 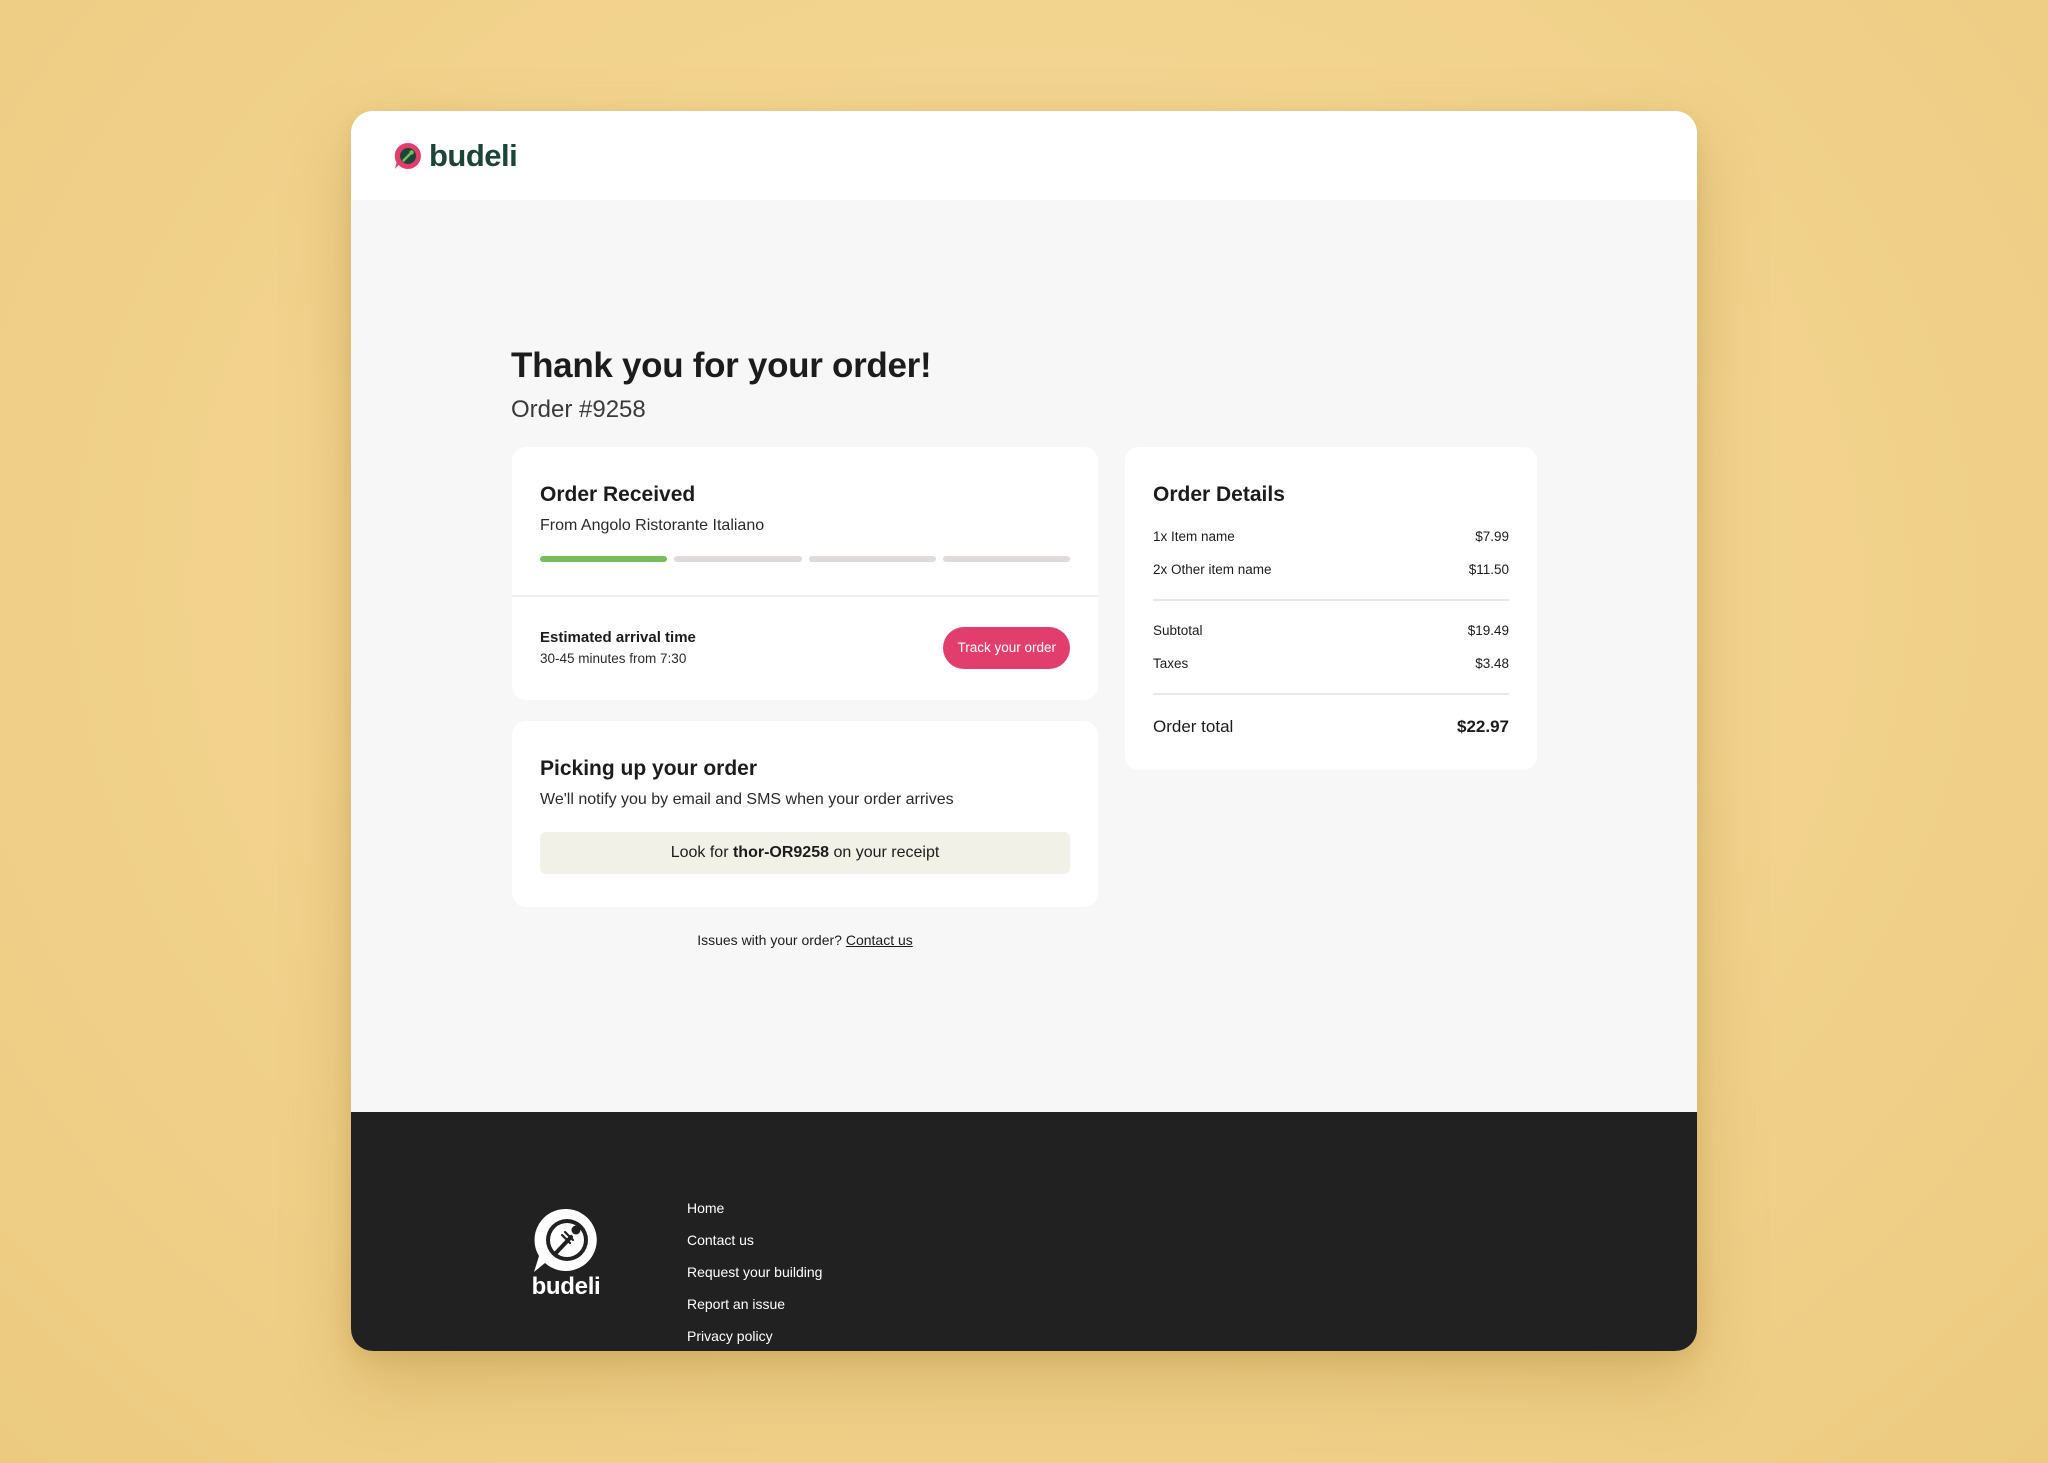 I want to click on top-bar: budeli, so click(x=1024, y=155).